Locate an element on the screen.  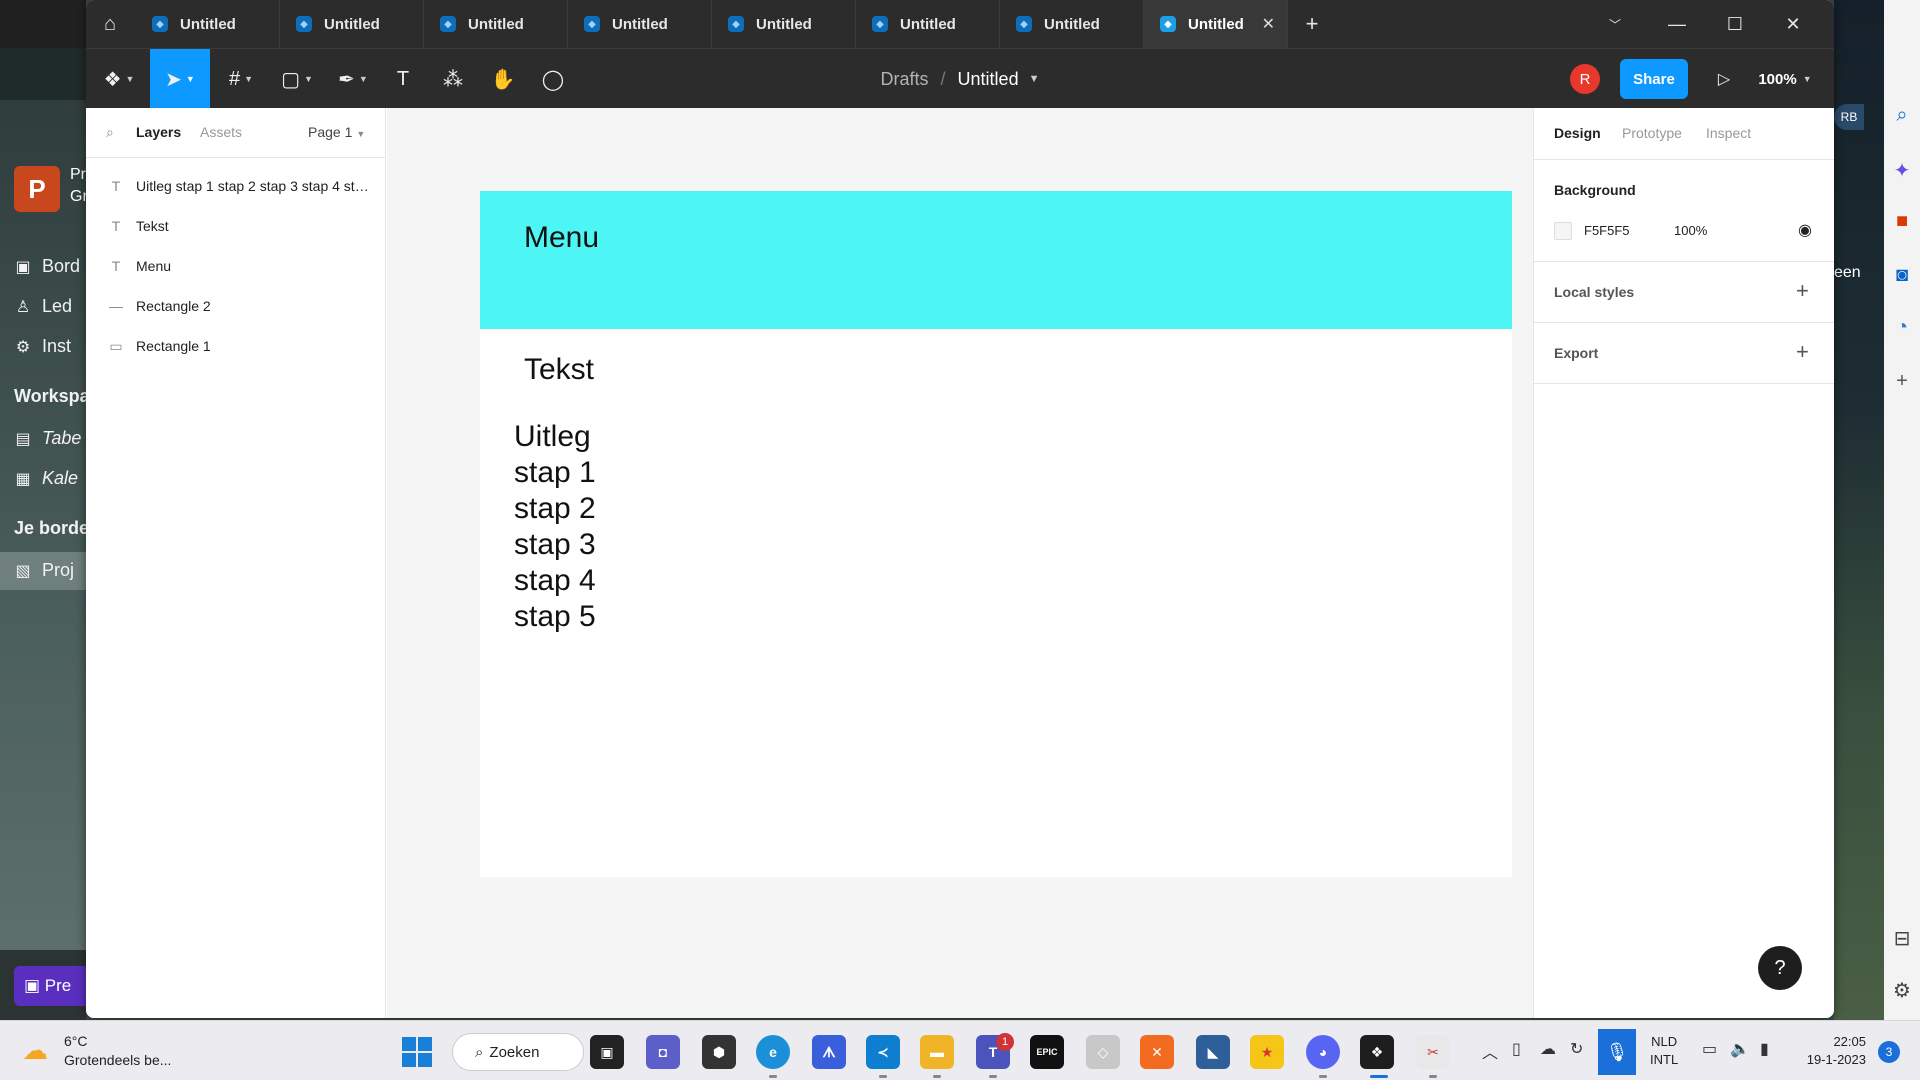
main-menu-button: ❖ ▼ is located at coordinates (119, 79).